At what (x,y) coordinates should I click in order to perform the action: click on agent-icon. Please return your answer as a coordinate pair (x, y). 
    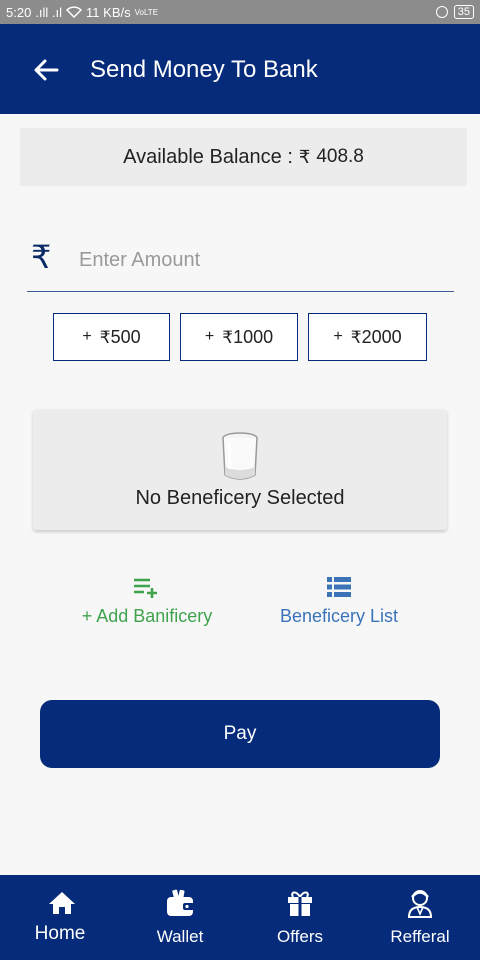
    Looking at the image, I should click on (420, 903).